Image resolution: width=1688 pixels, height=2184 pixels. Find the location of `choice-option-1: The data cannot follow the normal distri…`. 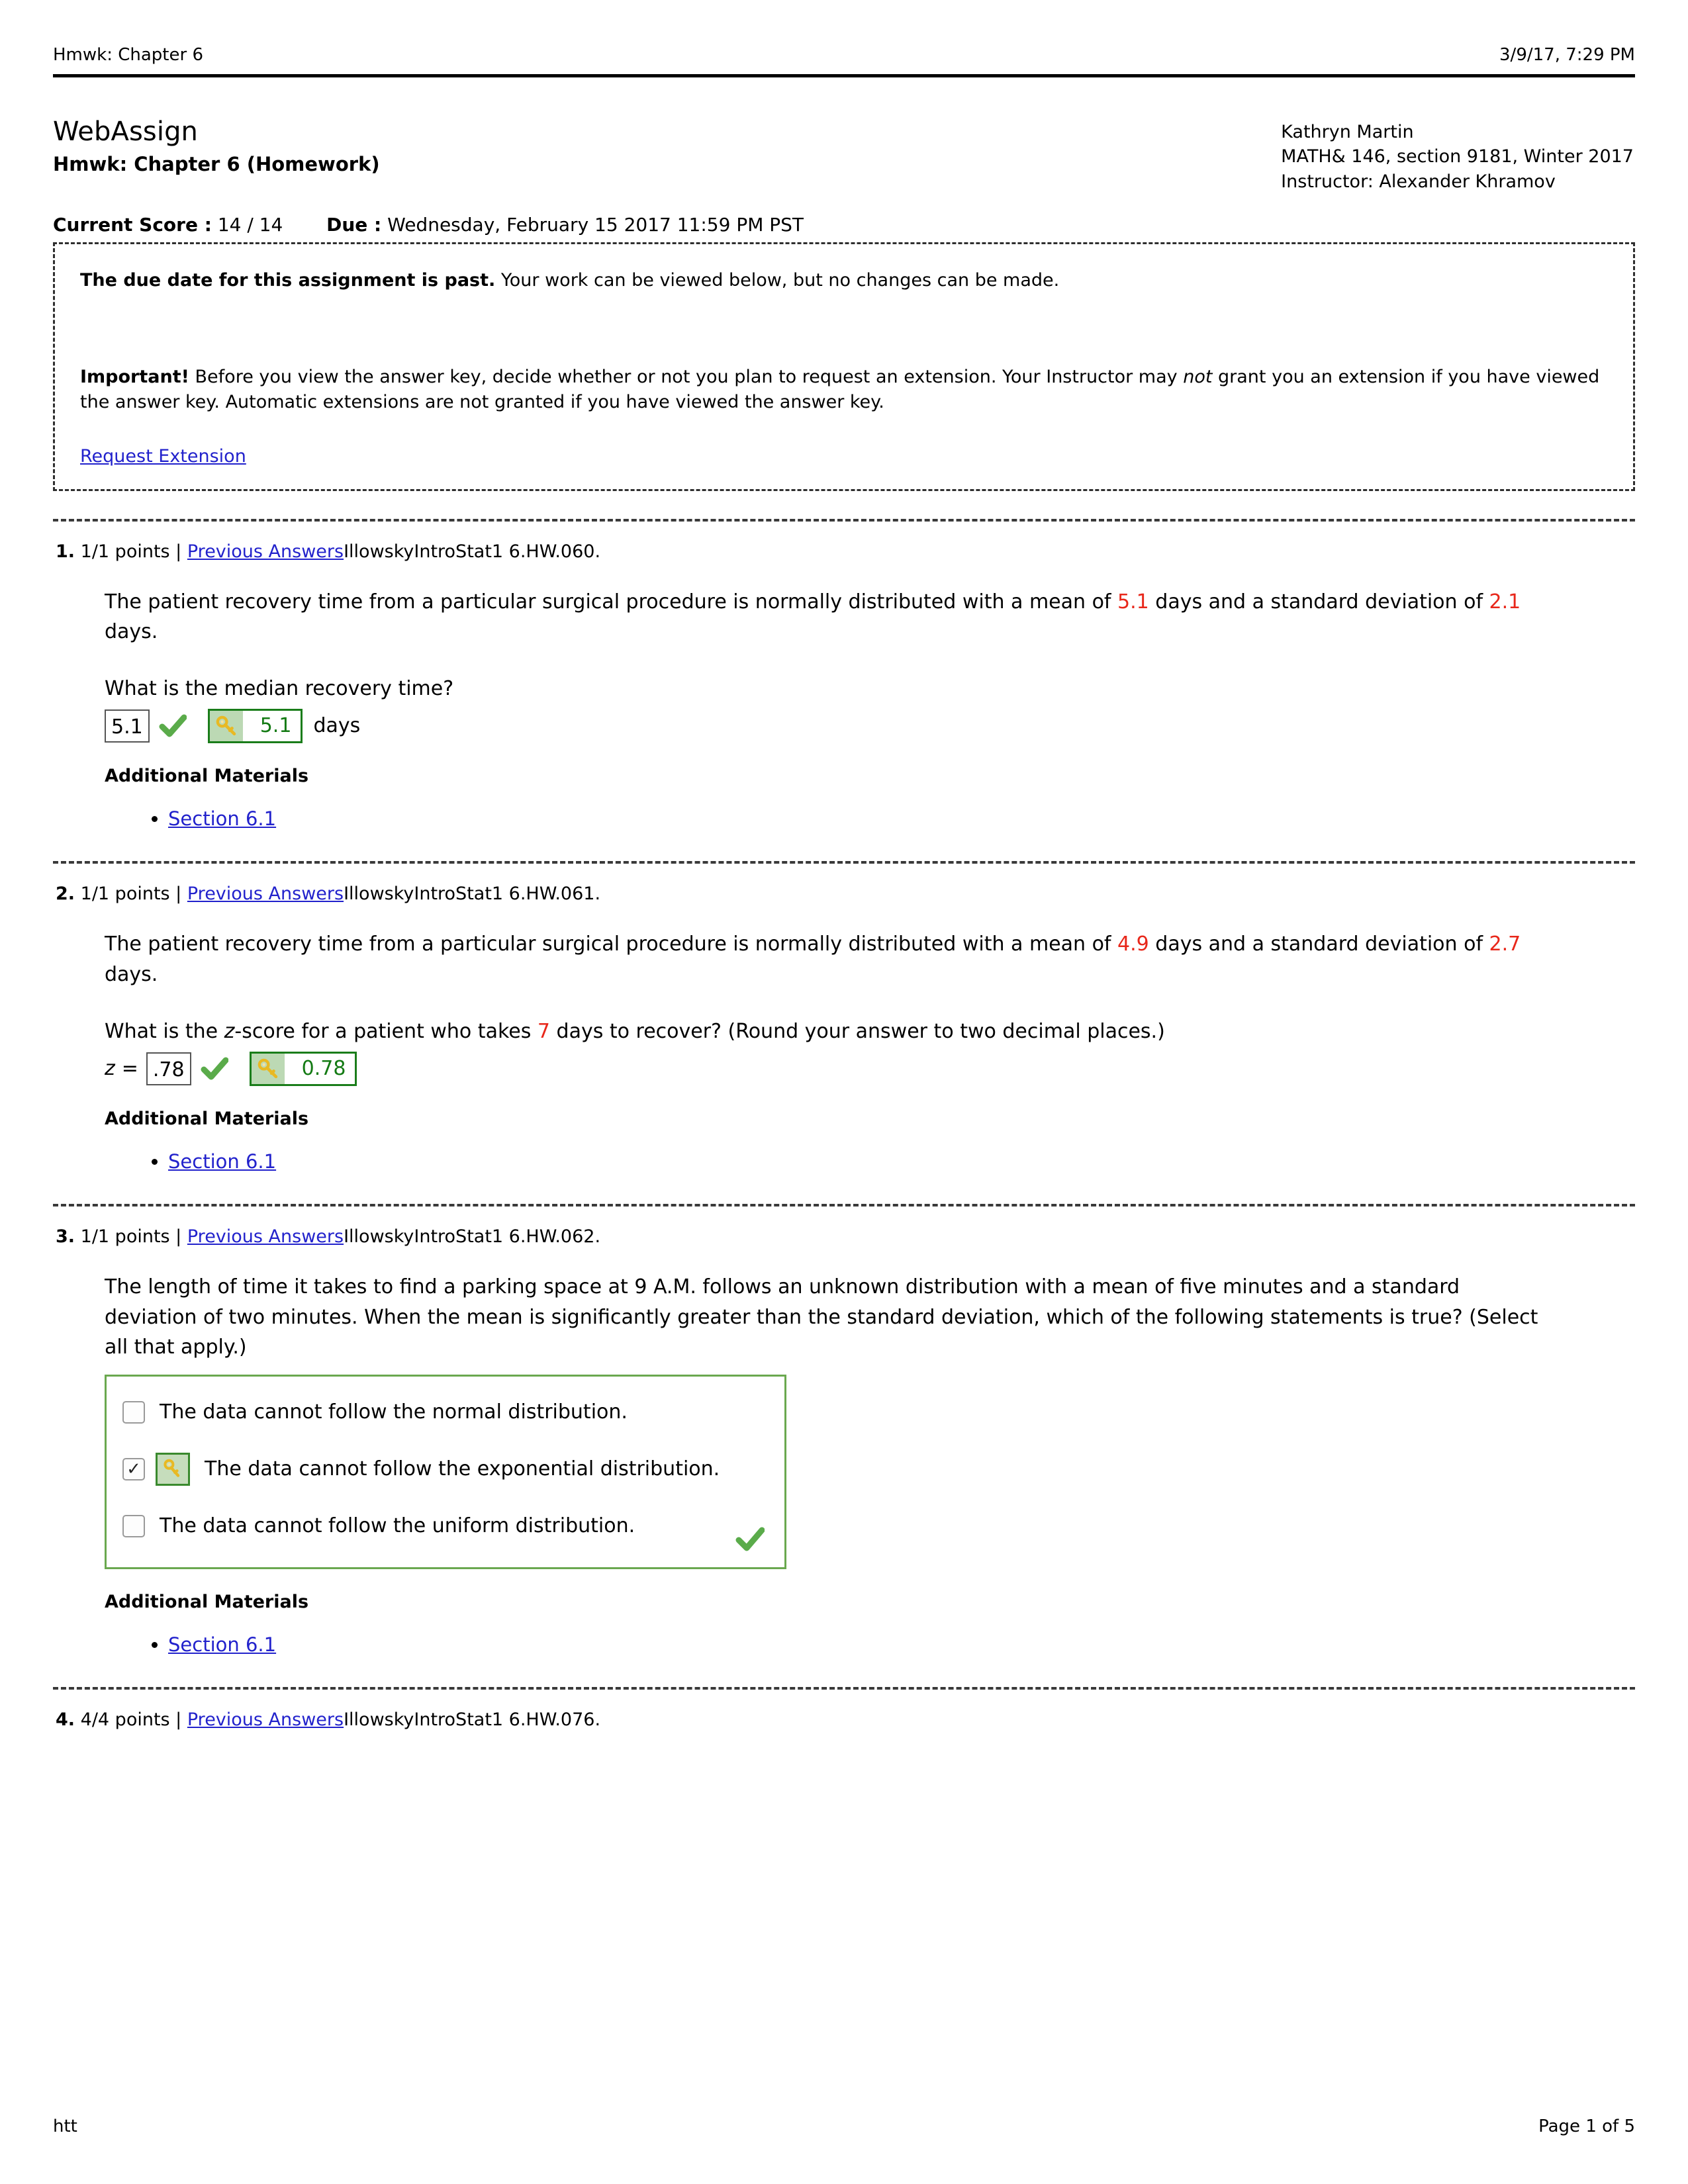

choice-option-1: The data cannot follow the normal distri… is located at coordinates (445, 1413).